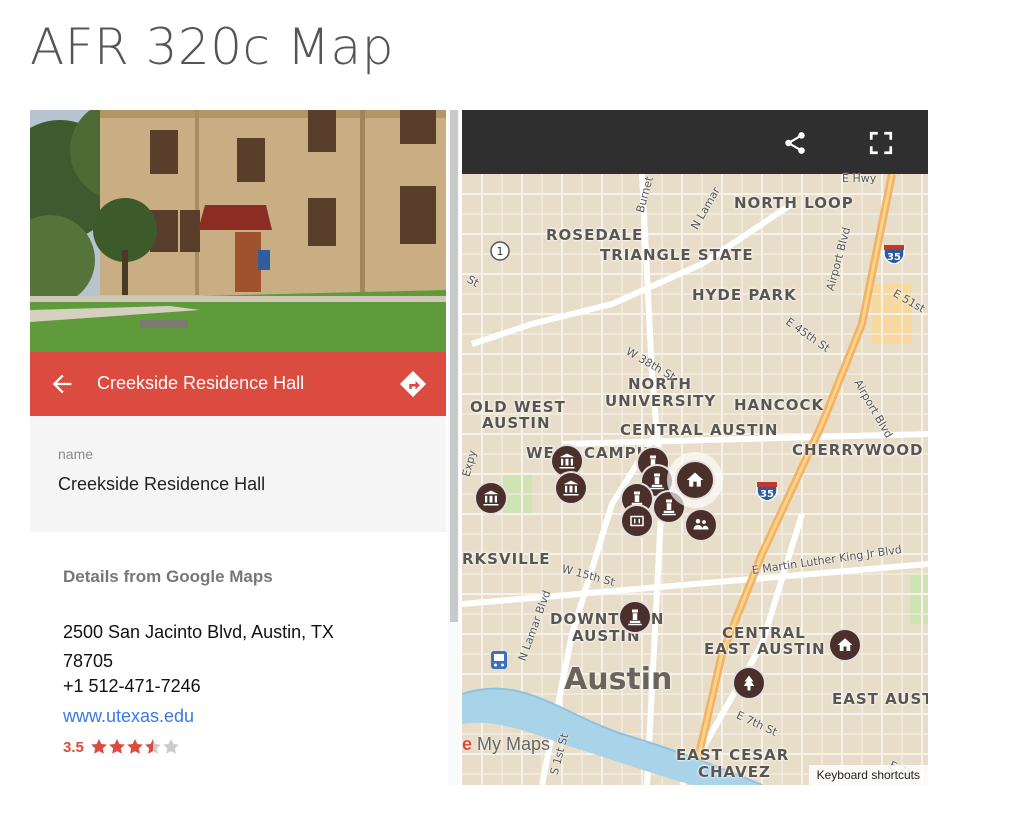  I want to click on stadium-icon, so click(637, 521).